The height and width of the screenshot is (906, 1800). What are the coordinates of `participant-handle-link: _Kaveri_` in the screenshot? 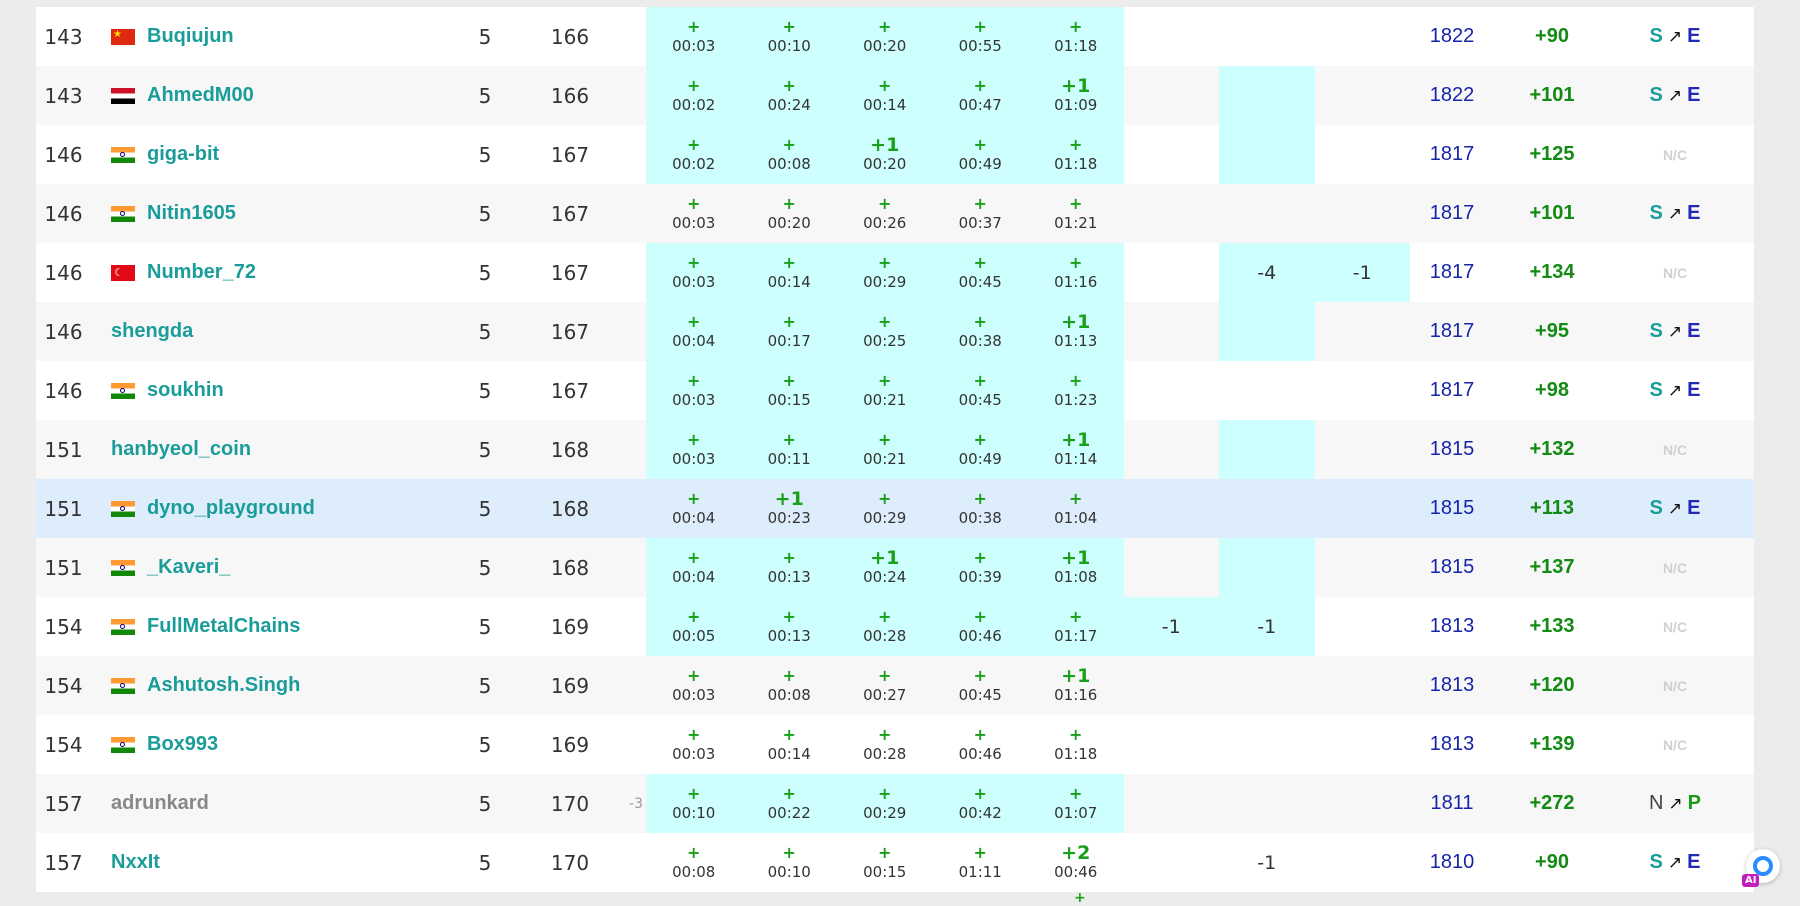 It's located at (188, 567).